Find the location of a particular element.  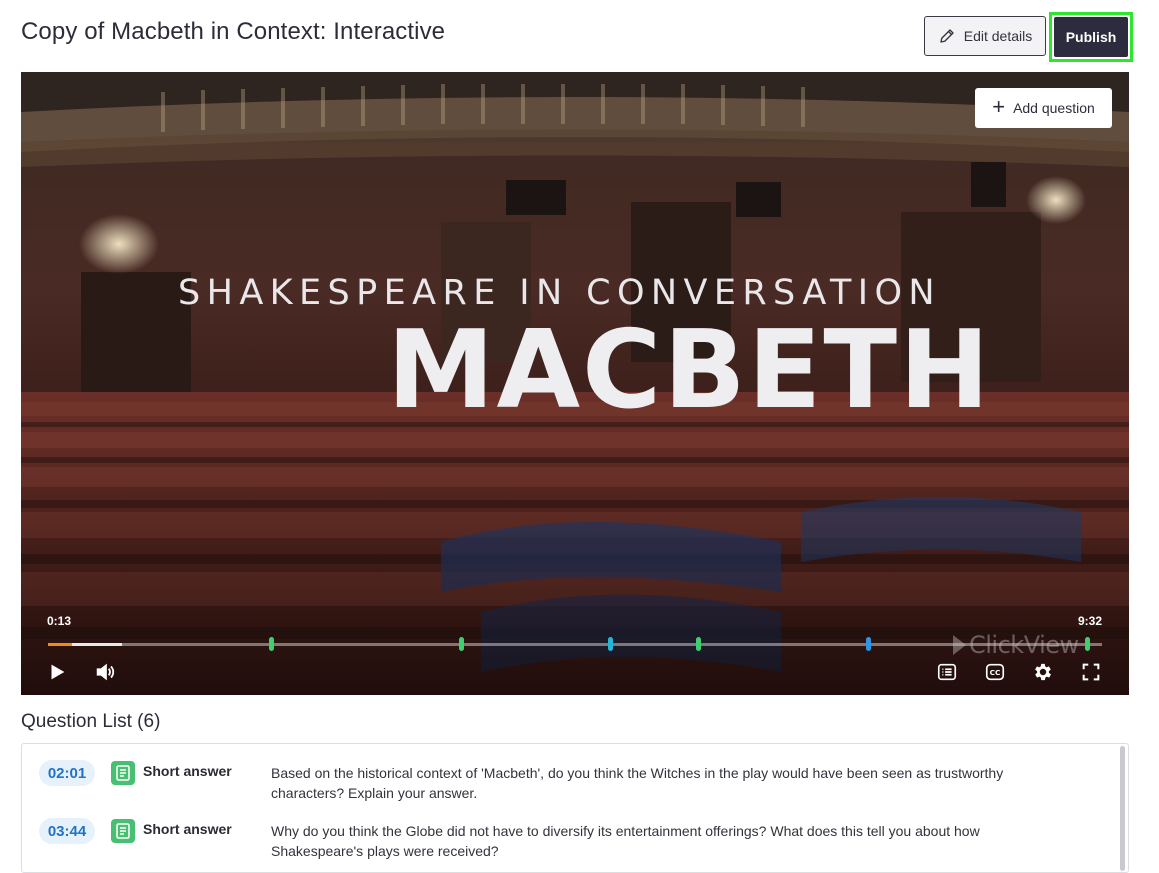

plus-icon: + is located at coordinates (999, 106).